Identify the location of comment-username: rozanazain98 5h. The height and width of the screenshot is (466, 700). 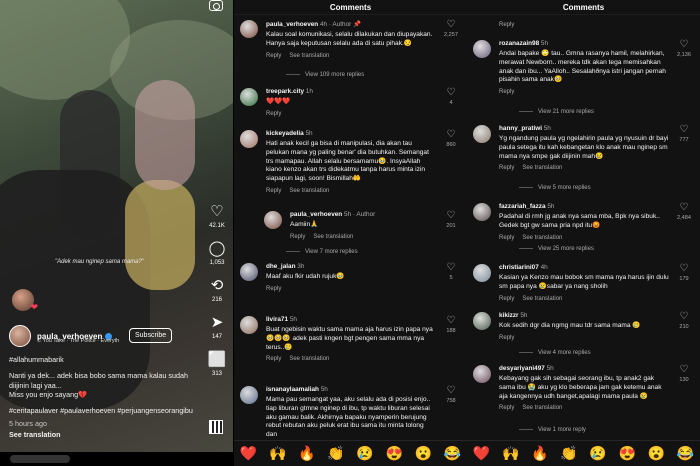
(584, 43).